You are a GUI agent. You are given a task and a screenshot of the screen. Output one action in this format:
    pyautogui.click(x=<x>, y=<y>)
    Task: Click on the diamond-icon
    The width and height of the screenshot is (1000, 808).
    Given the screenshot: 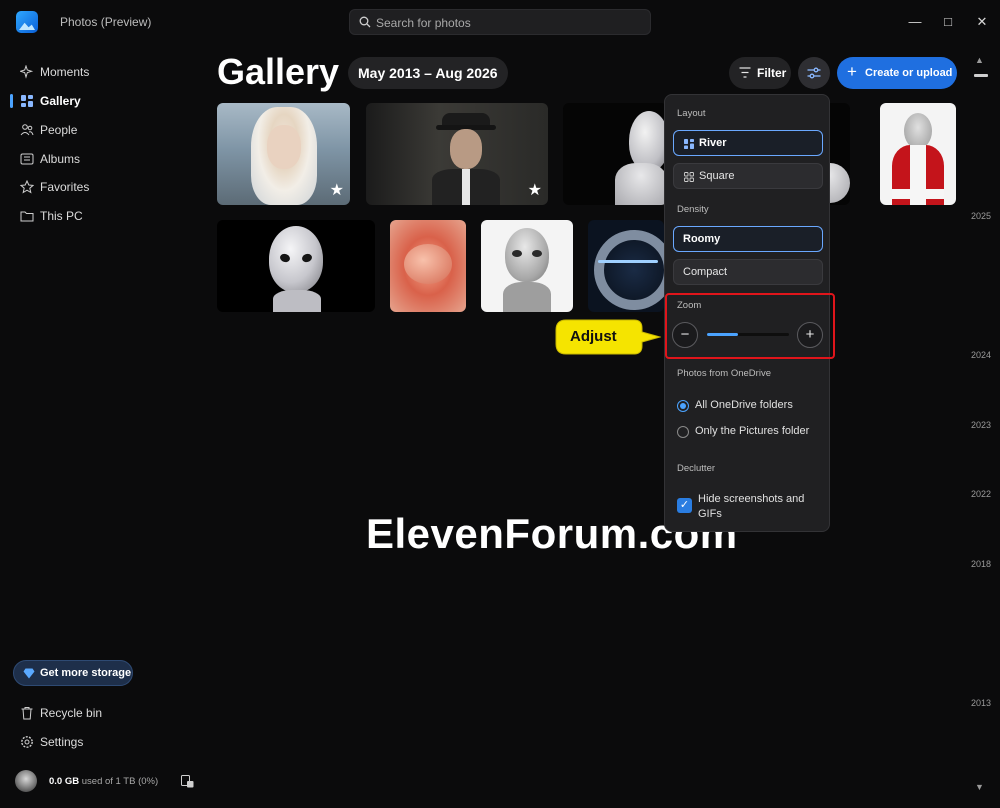 What is the action you would take?
    pyautogui.click(x=29, y=673)
    